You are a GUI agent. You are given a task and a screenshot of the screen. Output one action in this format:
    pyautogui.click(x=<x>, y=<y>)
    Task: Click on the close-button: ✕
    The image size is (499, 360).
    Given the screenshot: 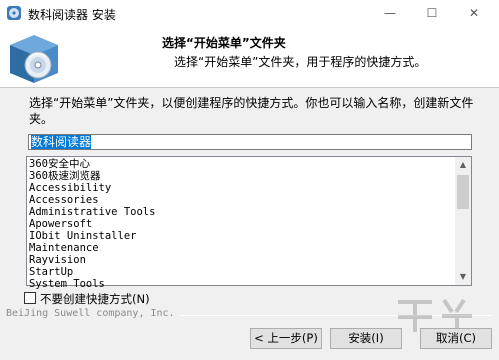 What is the action you would take?
    pyautogui.click(x=474, y=13)
    